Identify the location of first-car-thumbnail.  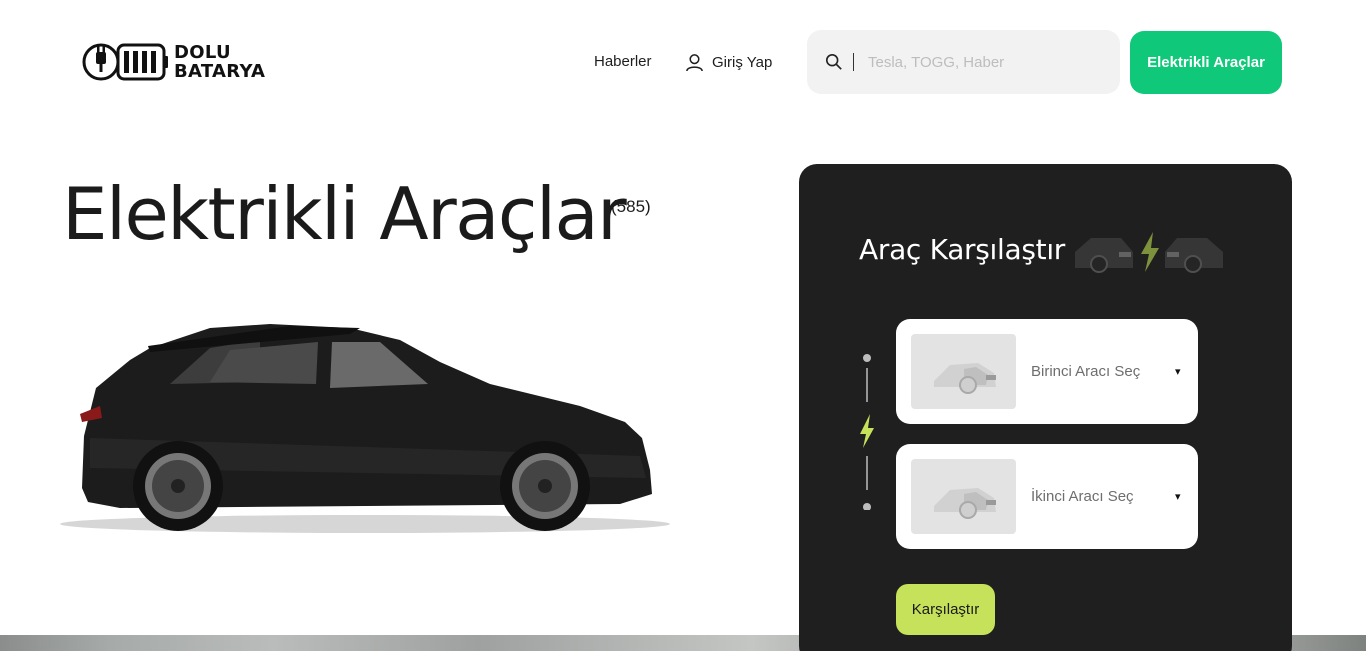
(963, 371).